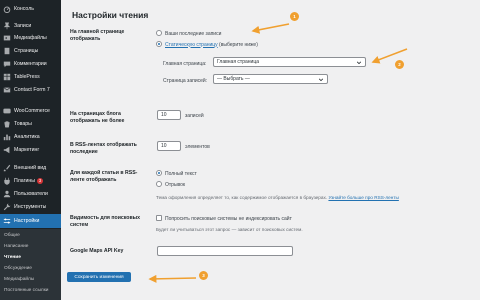 This screenshot has height=300, width=480. I want to click on sidebar-item-label: Страницы, so click(26, 50).